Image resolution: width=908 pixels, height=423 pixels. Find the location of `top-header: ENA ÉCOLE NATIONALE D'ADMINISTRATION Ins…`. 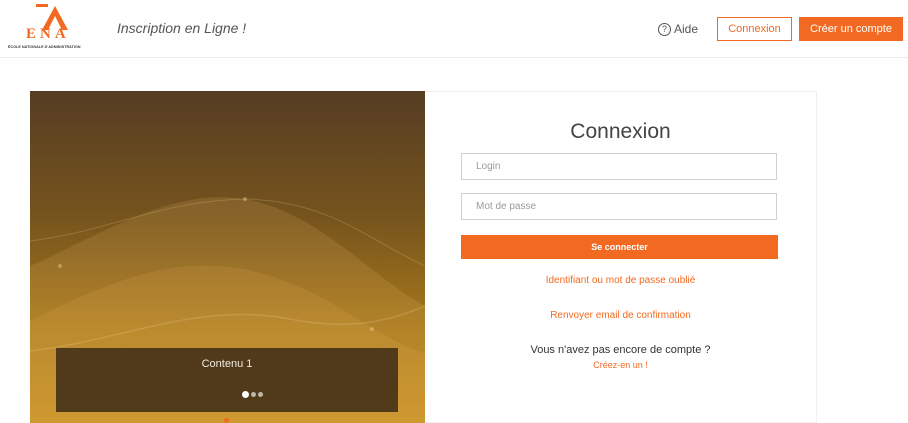

top-header: ENA ÉCOLE NATIONALE D'ADMINISTRATION Ins… is located at coordinates (454, 29).